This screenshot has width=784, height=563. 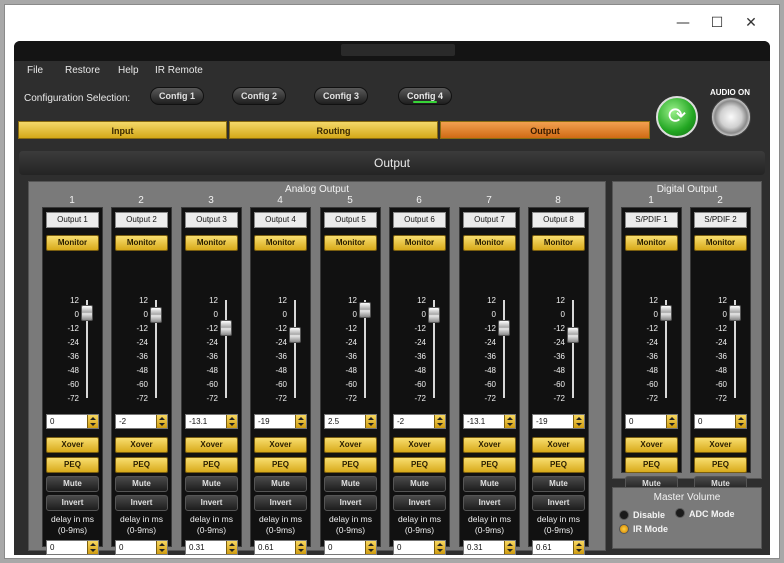 I want to click on maximize-button: ☐, so click(x=717, y=23).